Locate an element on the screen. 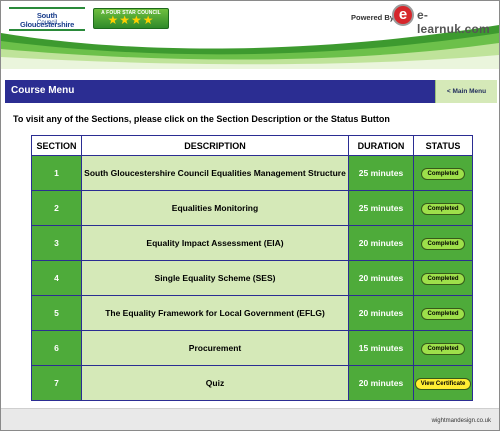 This screenshot has width=500, height=431. section-number: 4 is located at coordinates (56, 278).